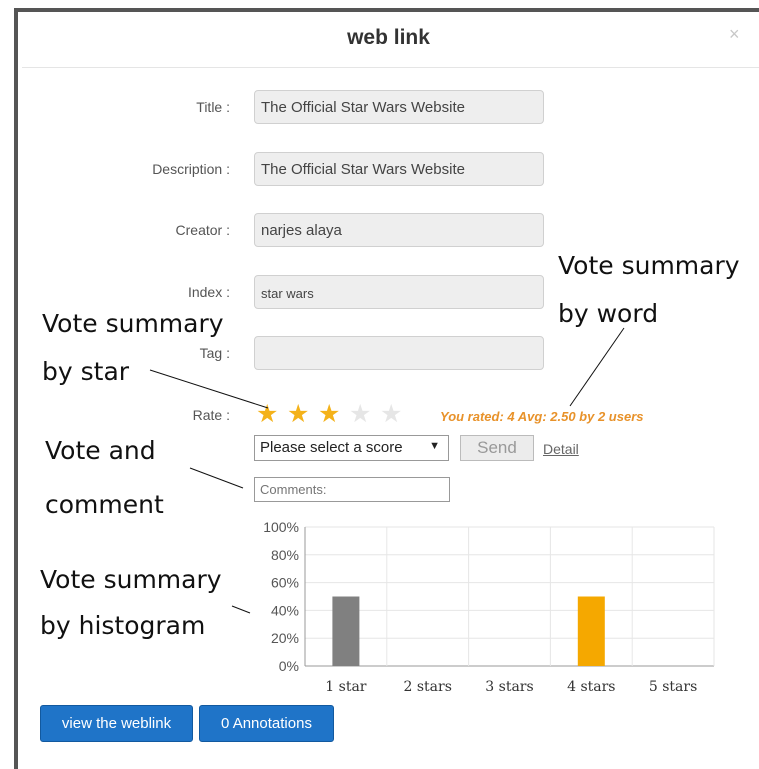 The width and height of the screenshot is (759, 769). What do you see at coordinates (399, 292) in the screenshot?
I see `index-field: star wars` at bounding box center [399, 292].